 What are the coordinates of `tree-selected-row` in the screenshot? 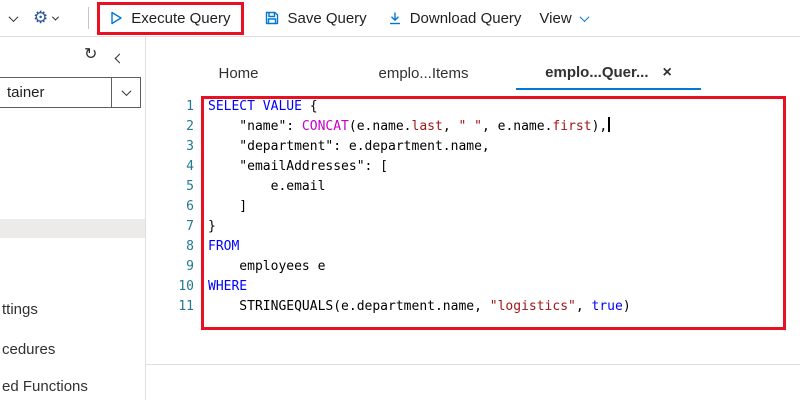 It's located at (72, 228).